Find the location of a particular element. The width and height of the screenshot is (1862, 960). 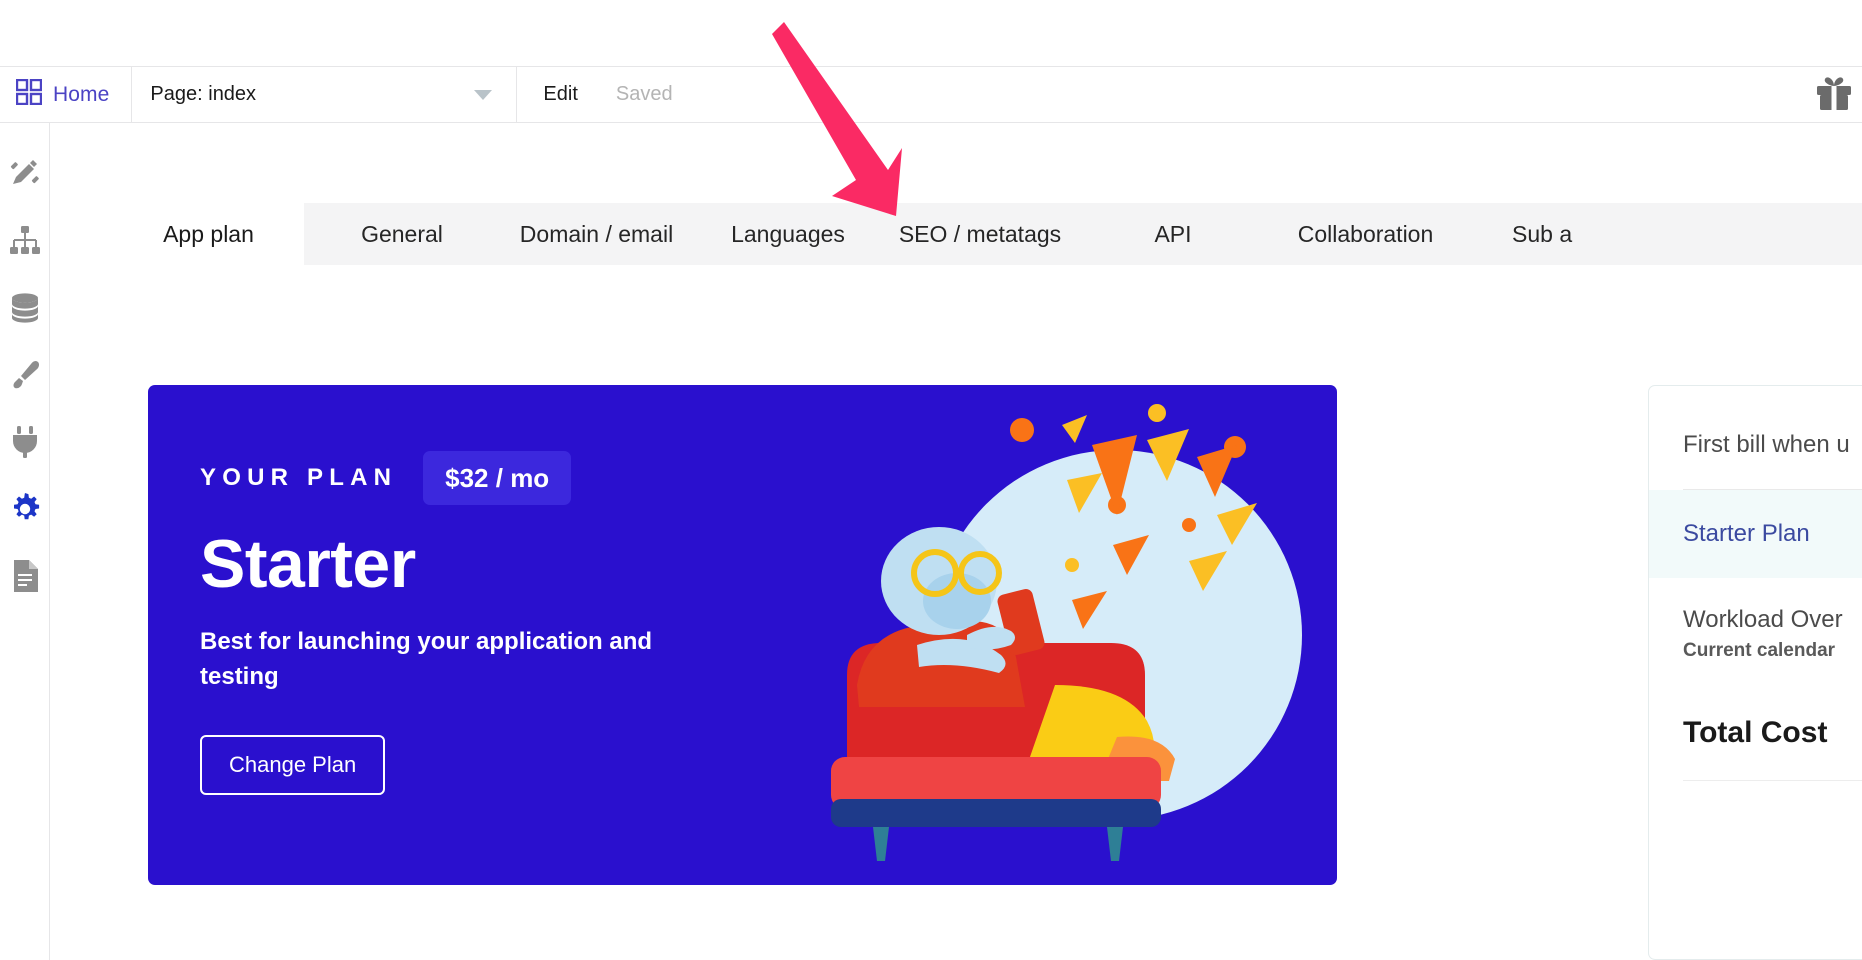

workload-subtitle: Current calendar is located at coordinates (1759, 650).